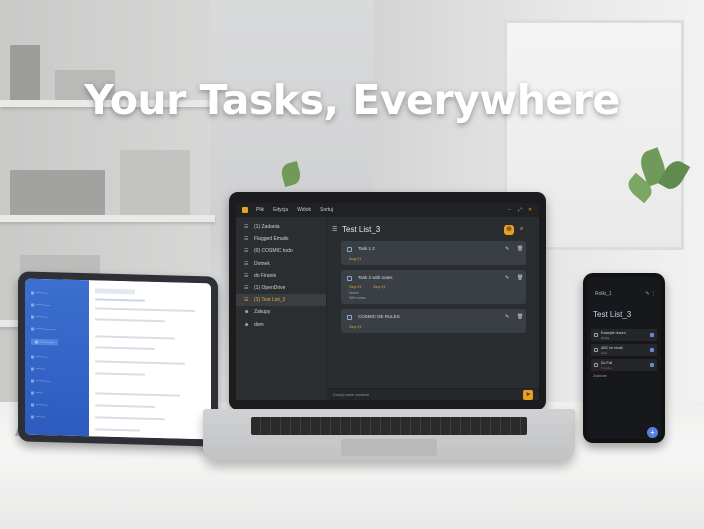 The width and height of the screenshot is (704, 529). What do you see at coordinates (652, 432) in the screenshot?
I see `add-task-button: +` at bounding box center [652, 432].